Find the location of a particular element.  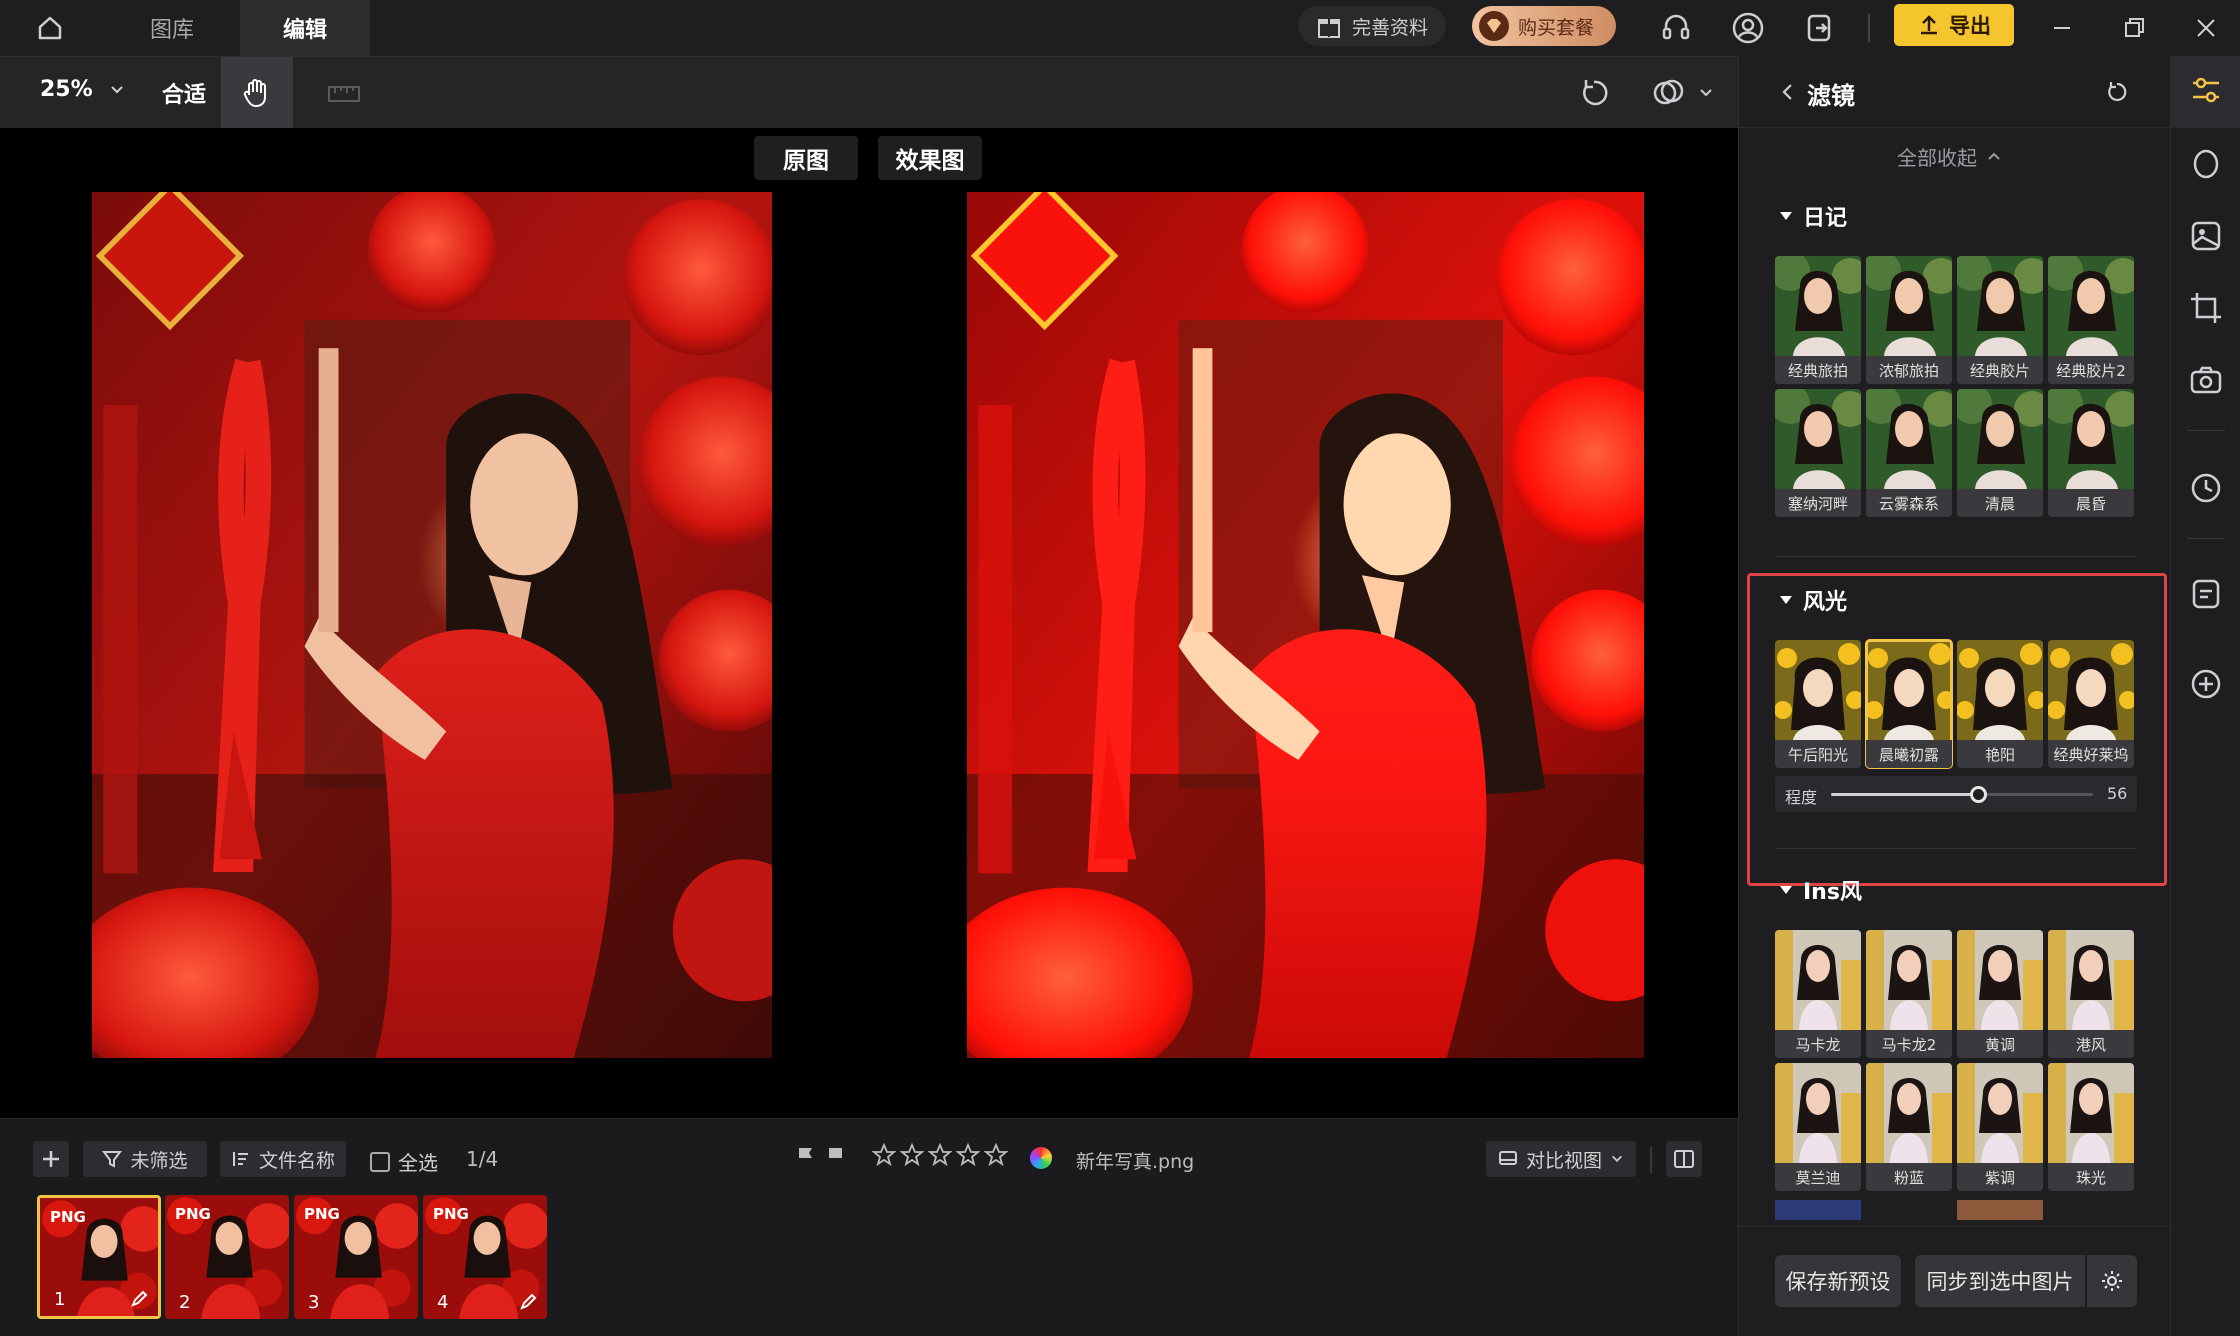

user-icon is located at coordinates (1748, 28).